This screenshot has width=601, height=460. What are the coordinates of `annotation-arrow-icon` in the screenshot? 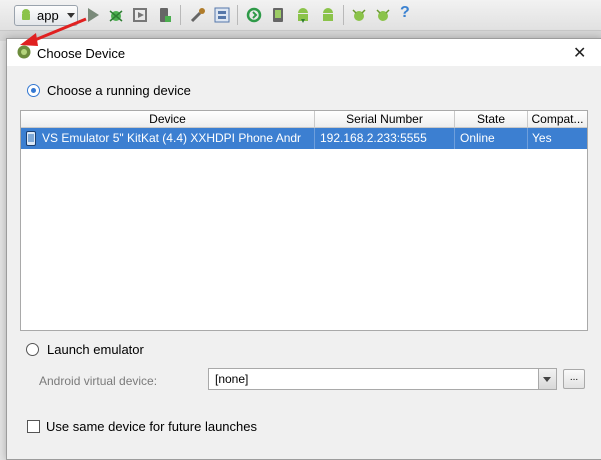 It's located at (53, 31).